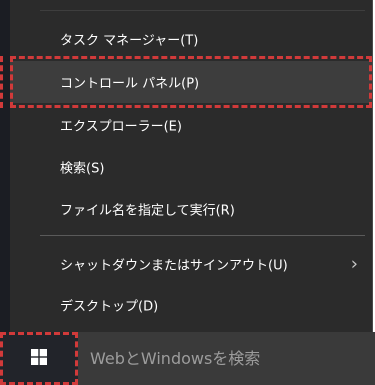 The image size is (375, 385). I want to click on windows-logo-icon, so click(39, 357).